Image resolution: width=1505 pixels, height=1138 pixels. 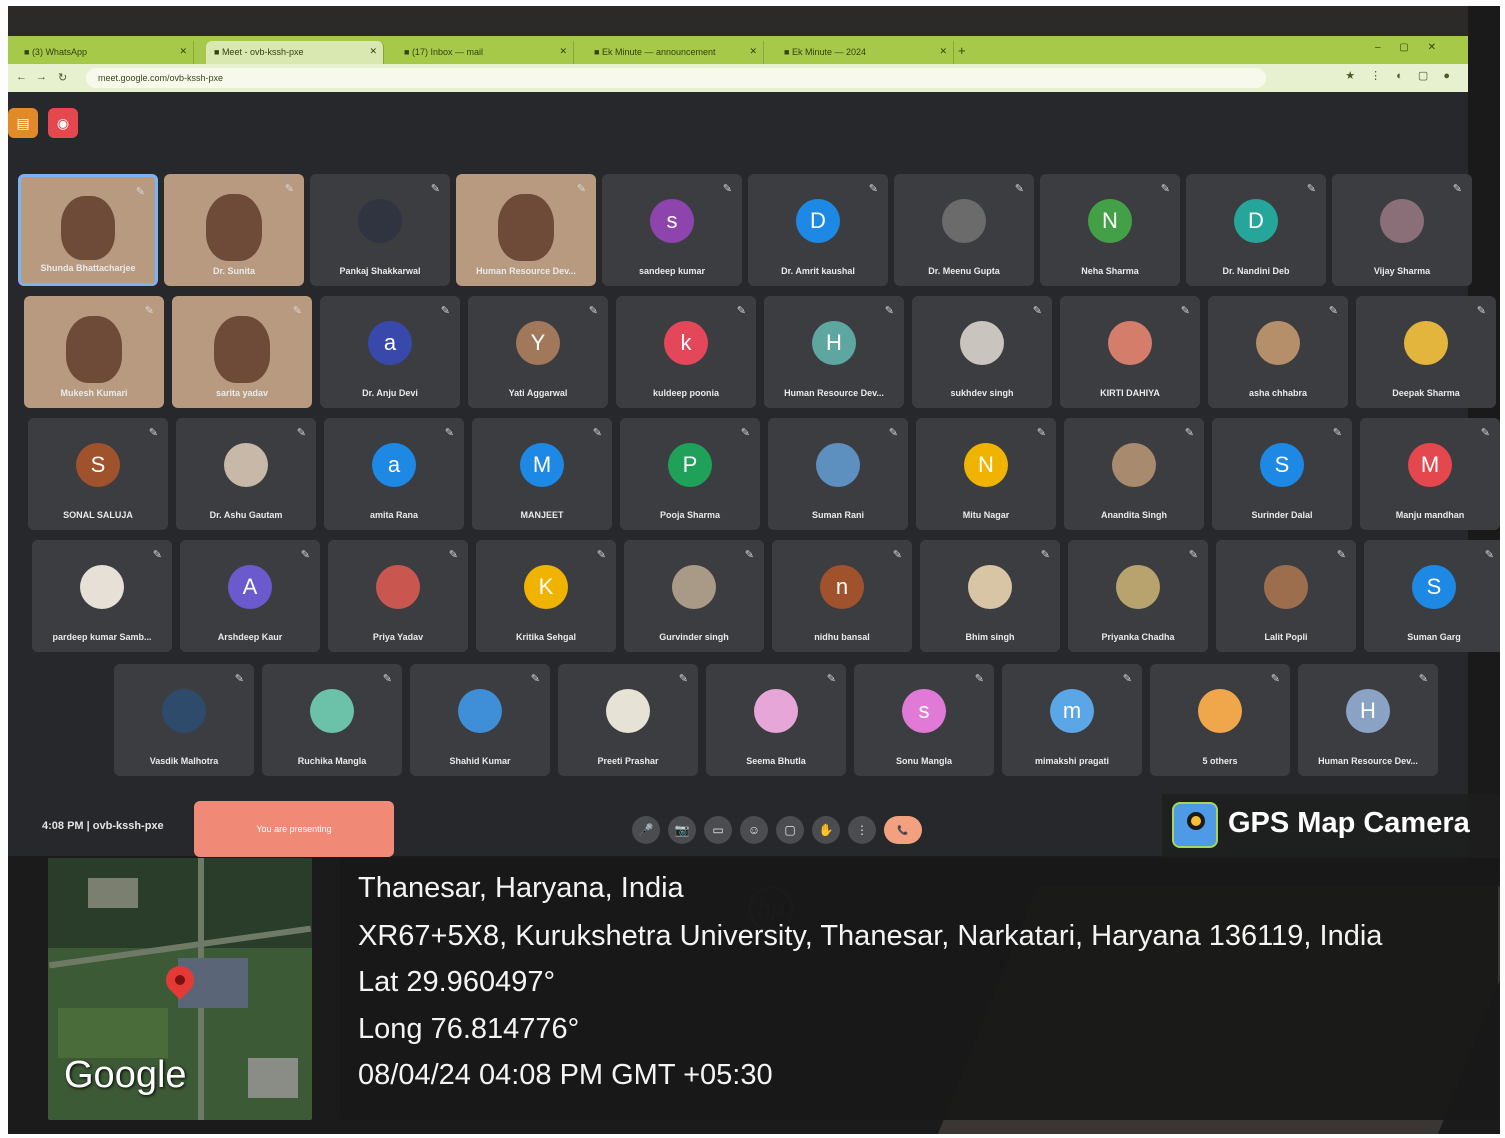 What do you see at coordinates (546, 596) in the screenshot?
I see `participant-tile: K Kritika Sehgal ✎` at bounding box center [546, 596].